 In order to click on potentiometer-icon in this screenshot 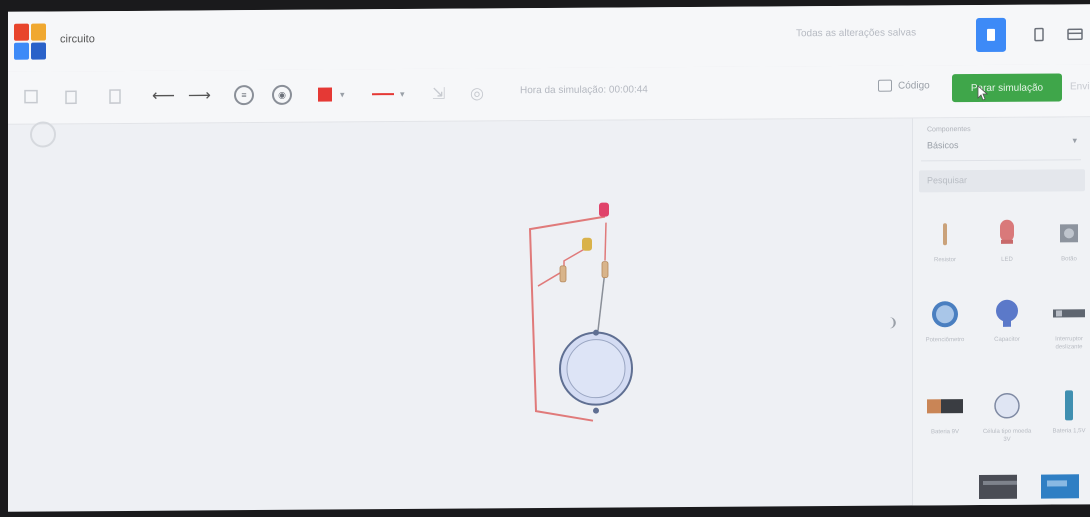, I will do `click(945, 314)`.